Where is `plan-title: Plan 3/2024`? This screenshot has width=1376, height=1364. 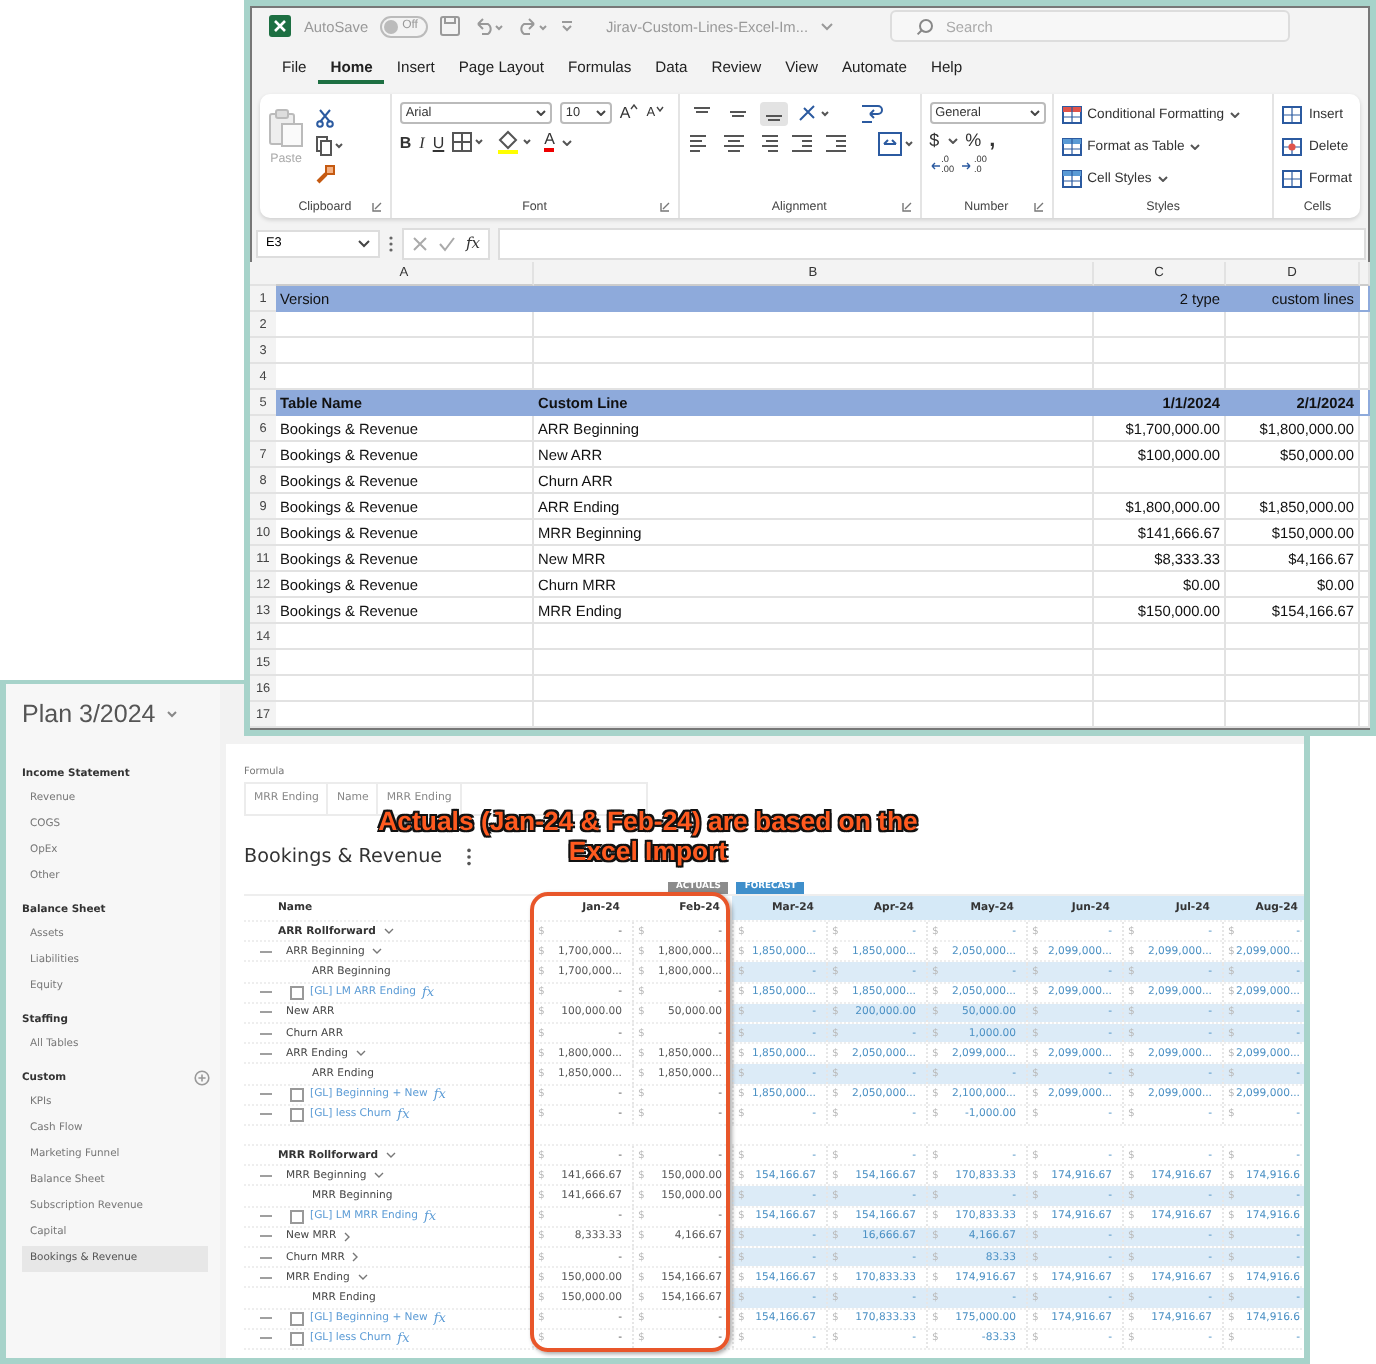
plan-title: Plan 3/2024 is located at coordinates (89, 714).